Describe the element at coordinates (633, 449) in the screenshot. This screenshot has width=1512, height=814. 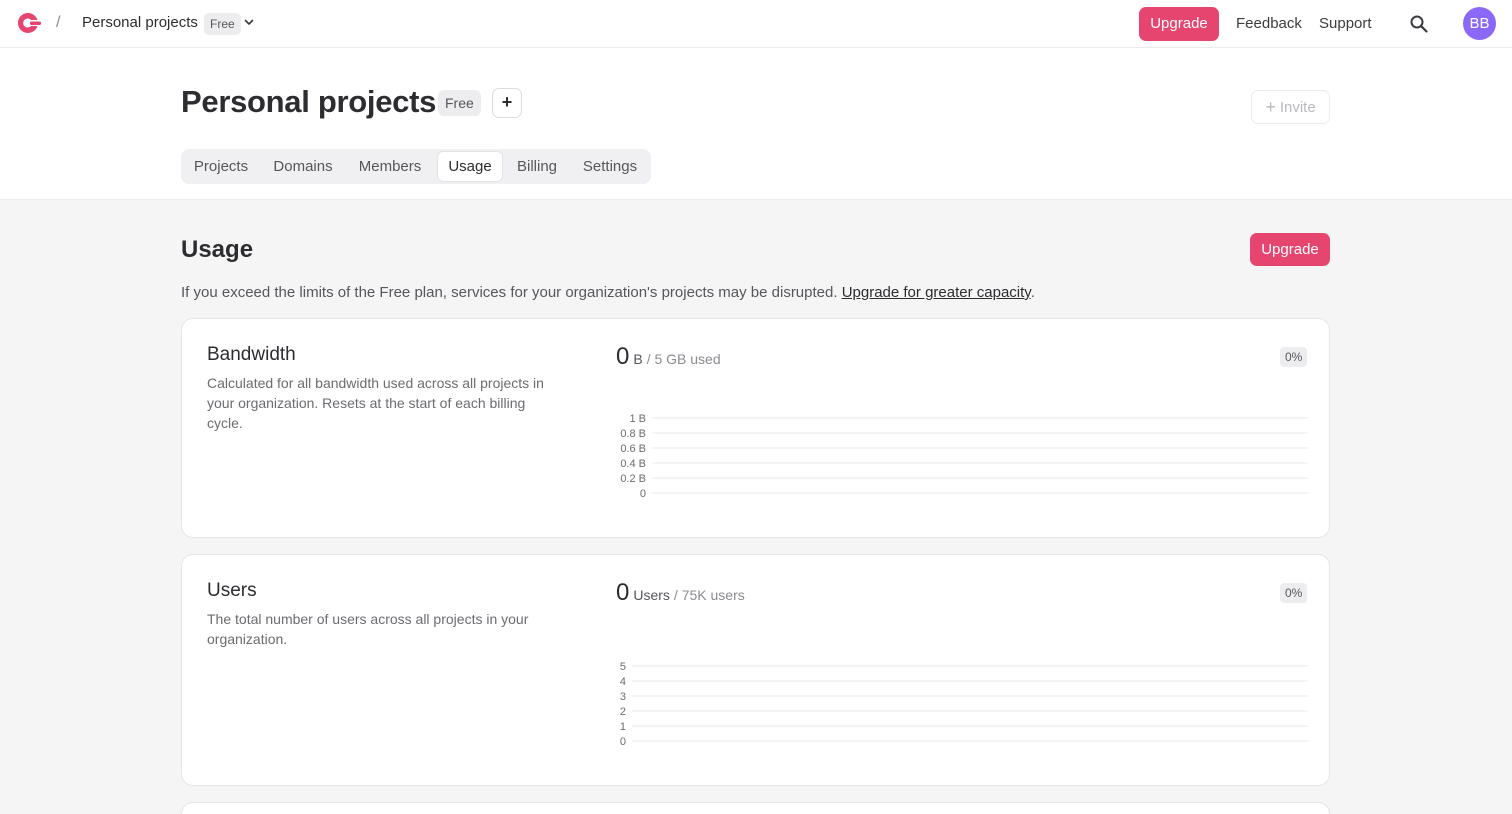
I see `y-tick-label: 0.6 B` at that location.